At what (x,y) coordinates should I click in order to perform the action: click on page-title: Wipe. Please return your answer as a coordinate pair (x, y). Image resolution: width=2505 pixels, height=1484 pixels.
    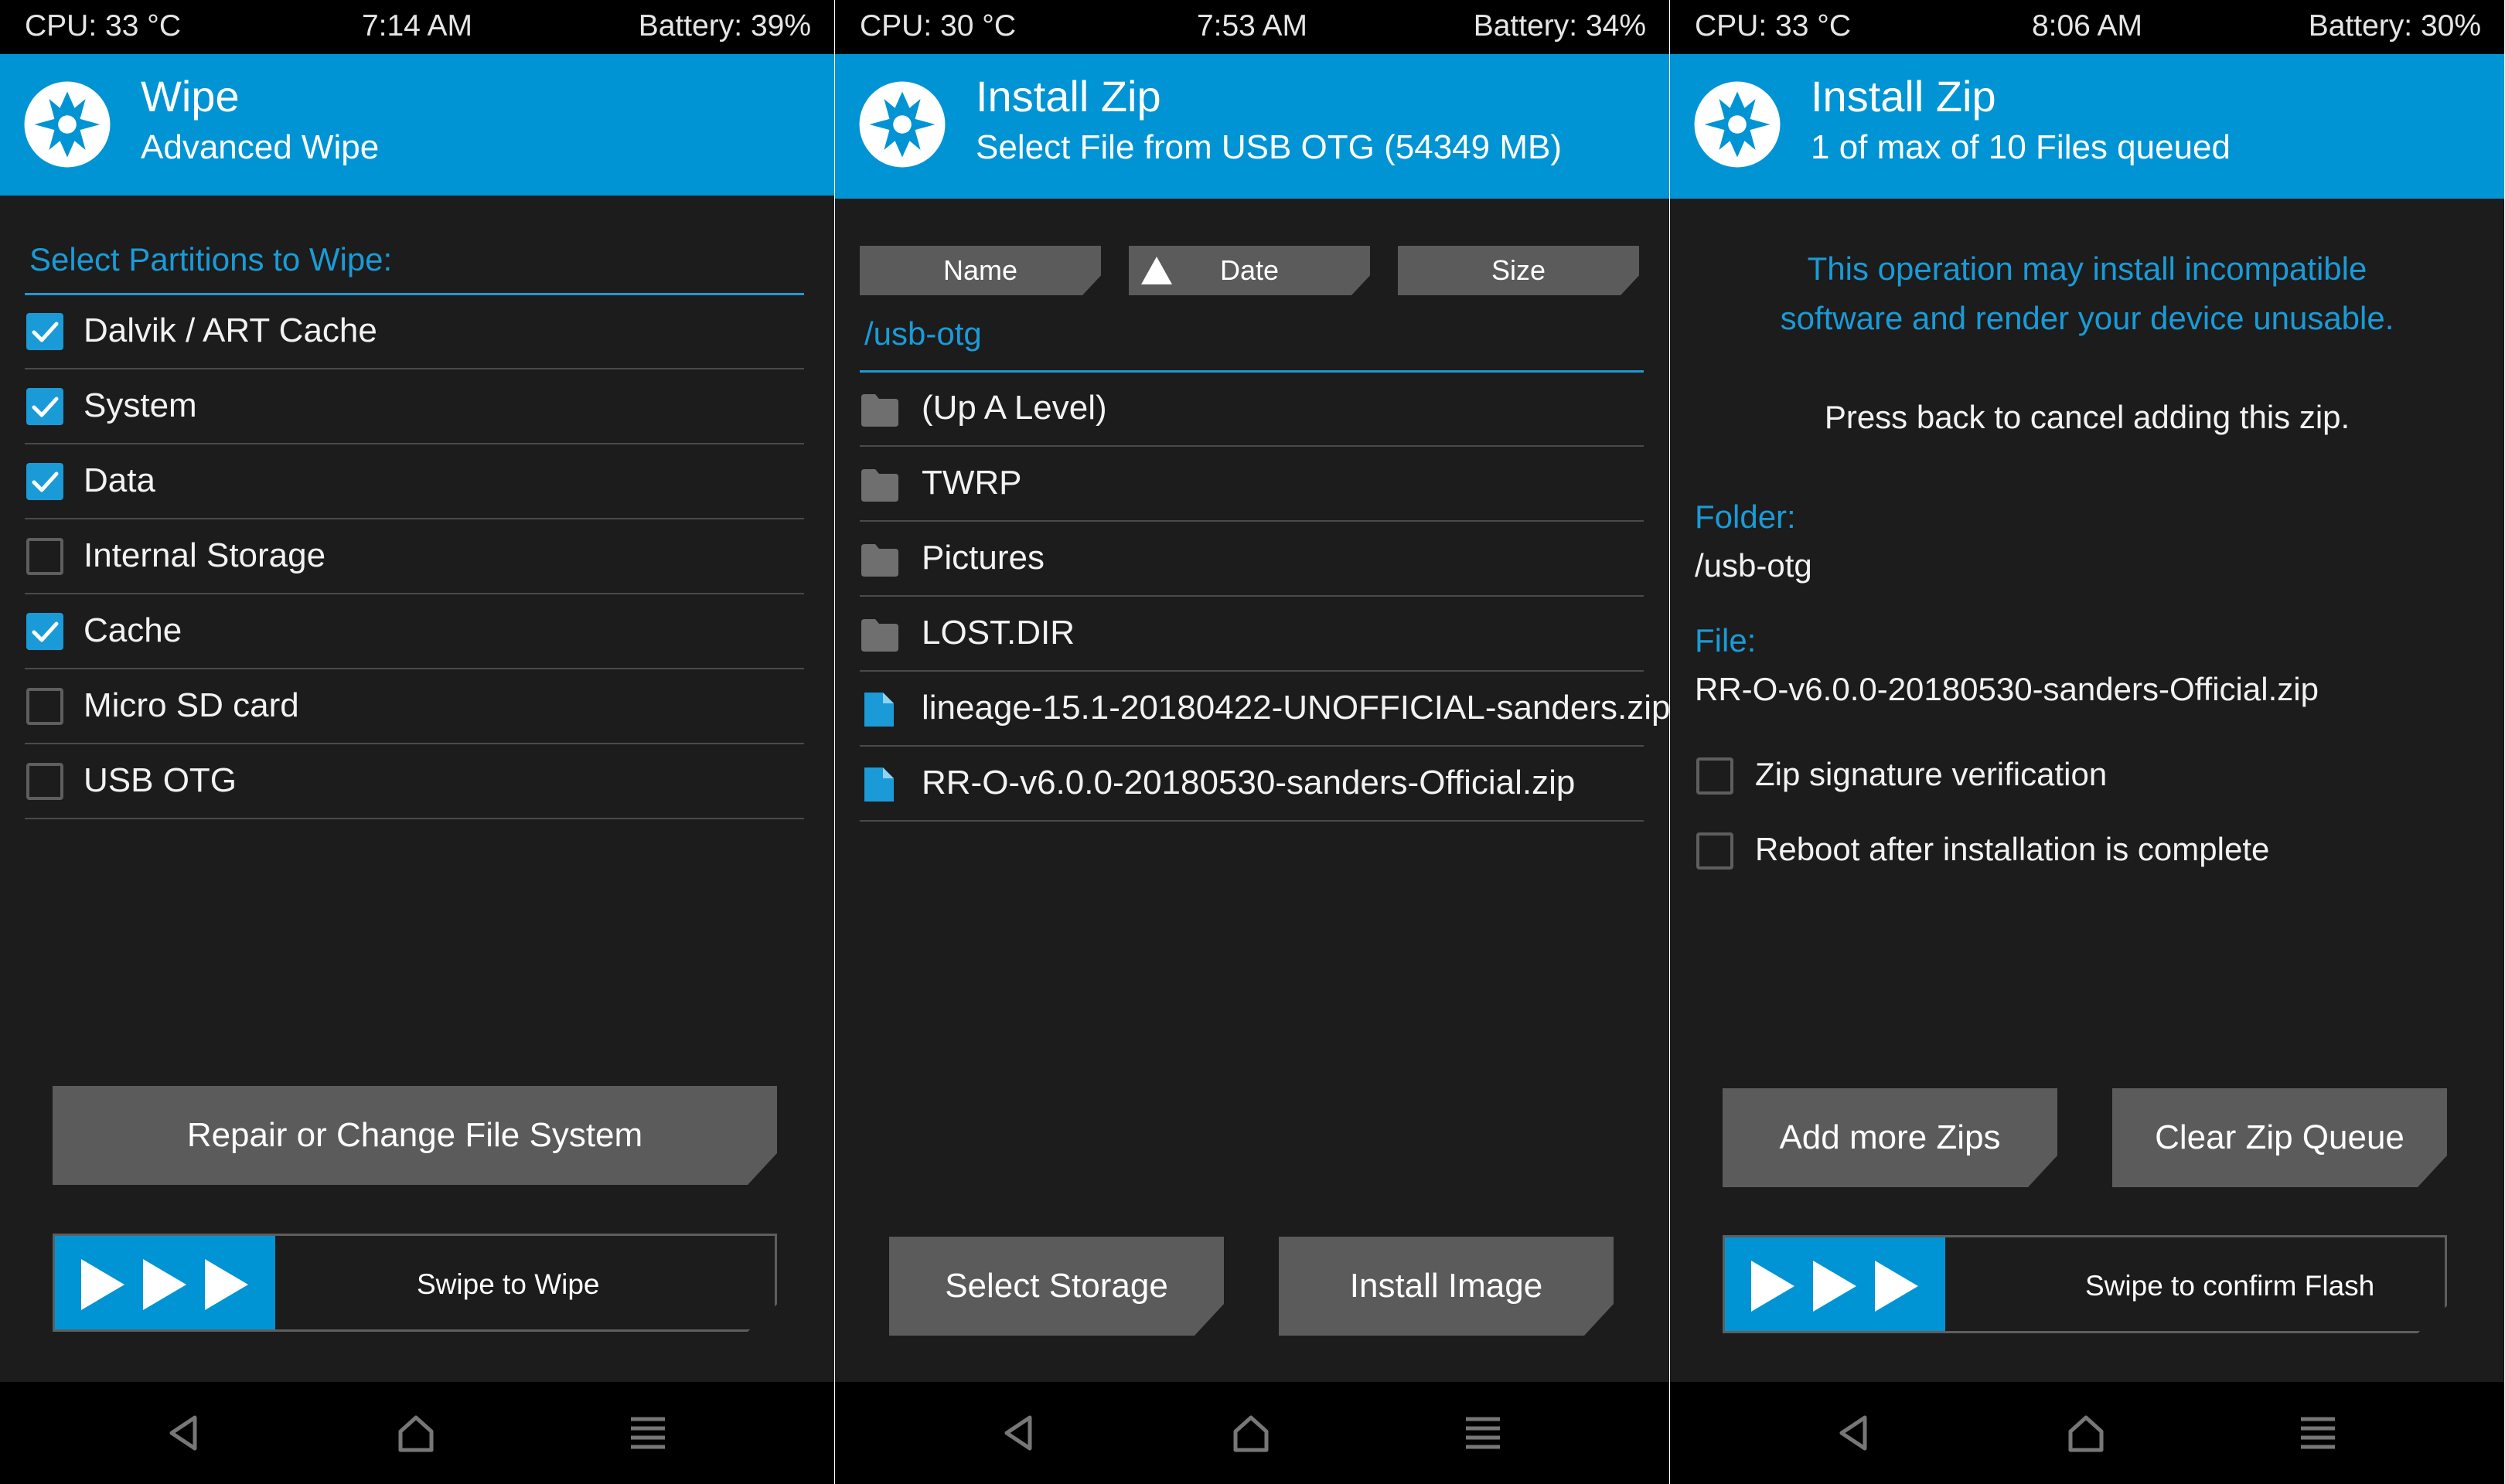
    Looking at the image, I should click on (190, 96).